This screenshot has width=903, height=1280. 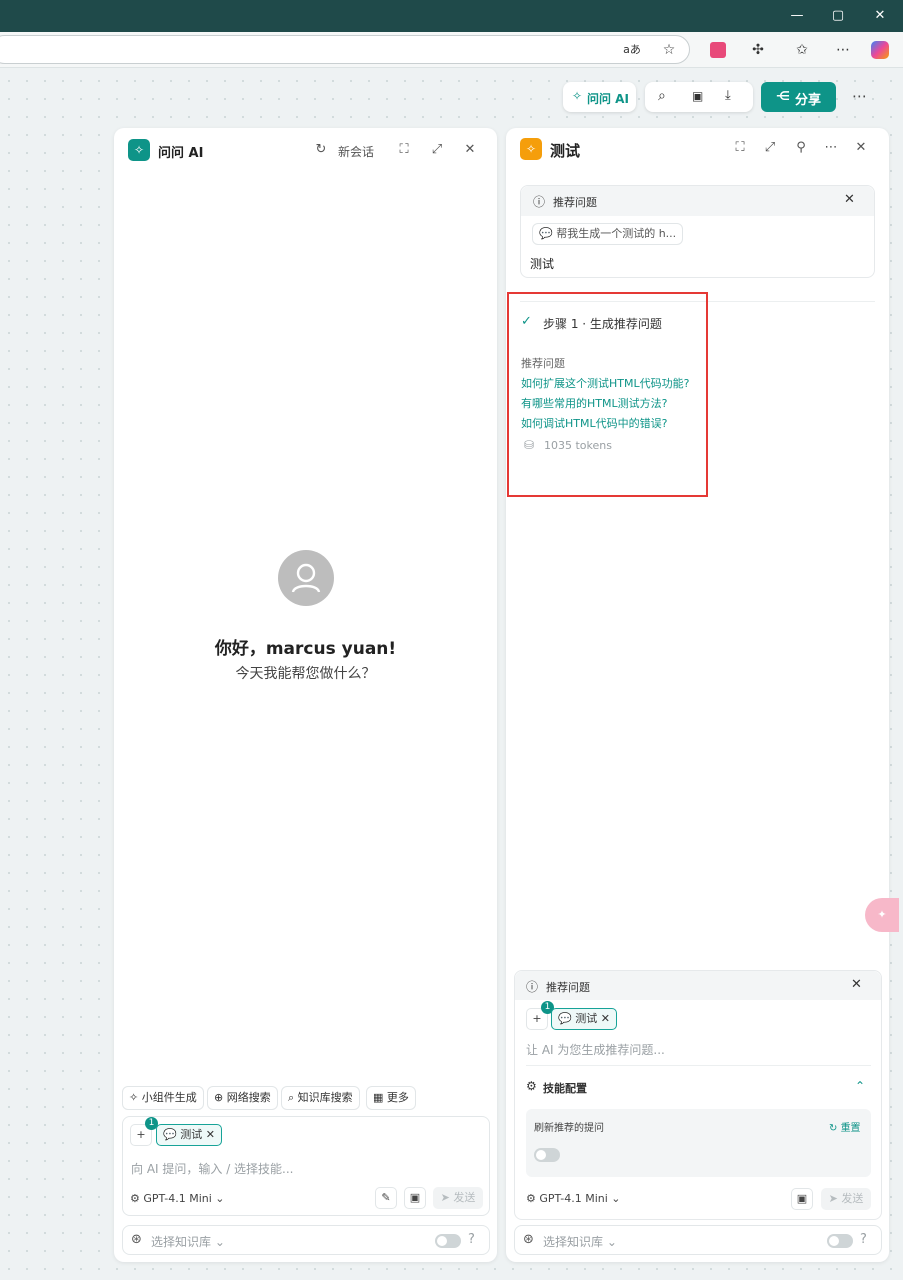 What do you see at coordinates (594, 403) in the screenshot?
I see `suggested-question: 有哪些常用的HTML测试方法?` at bounding box center [594, 403].